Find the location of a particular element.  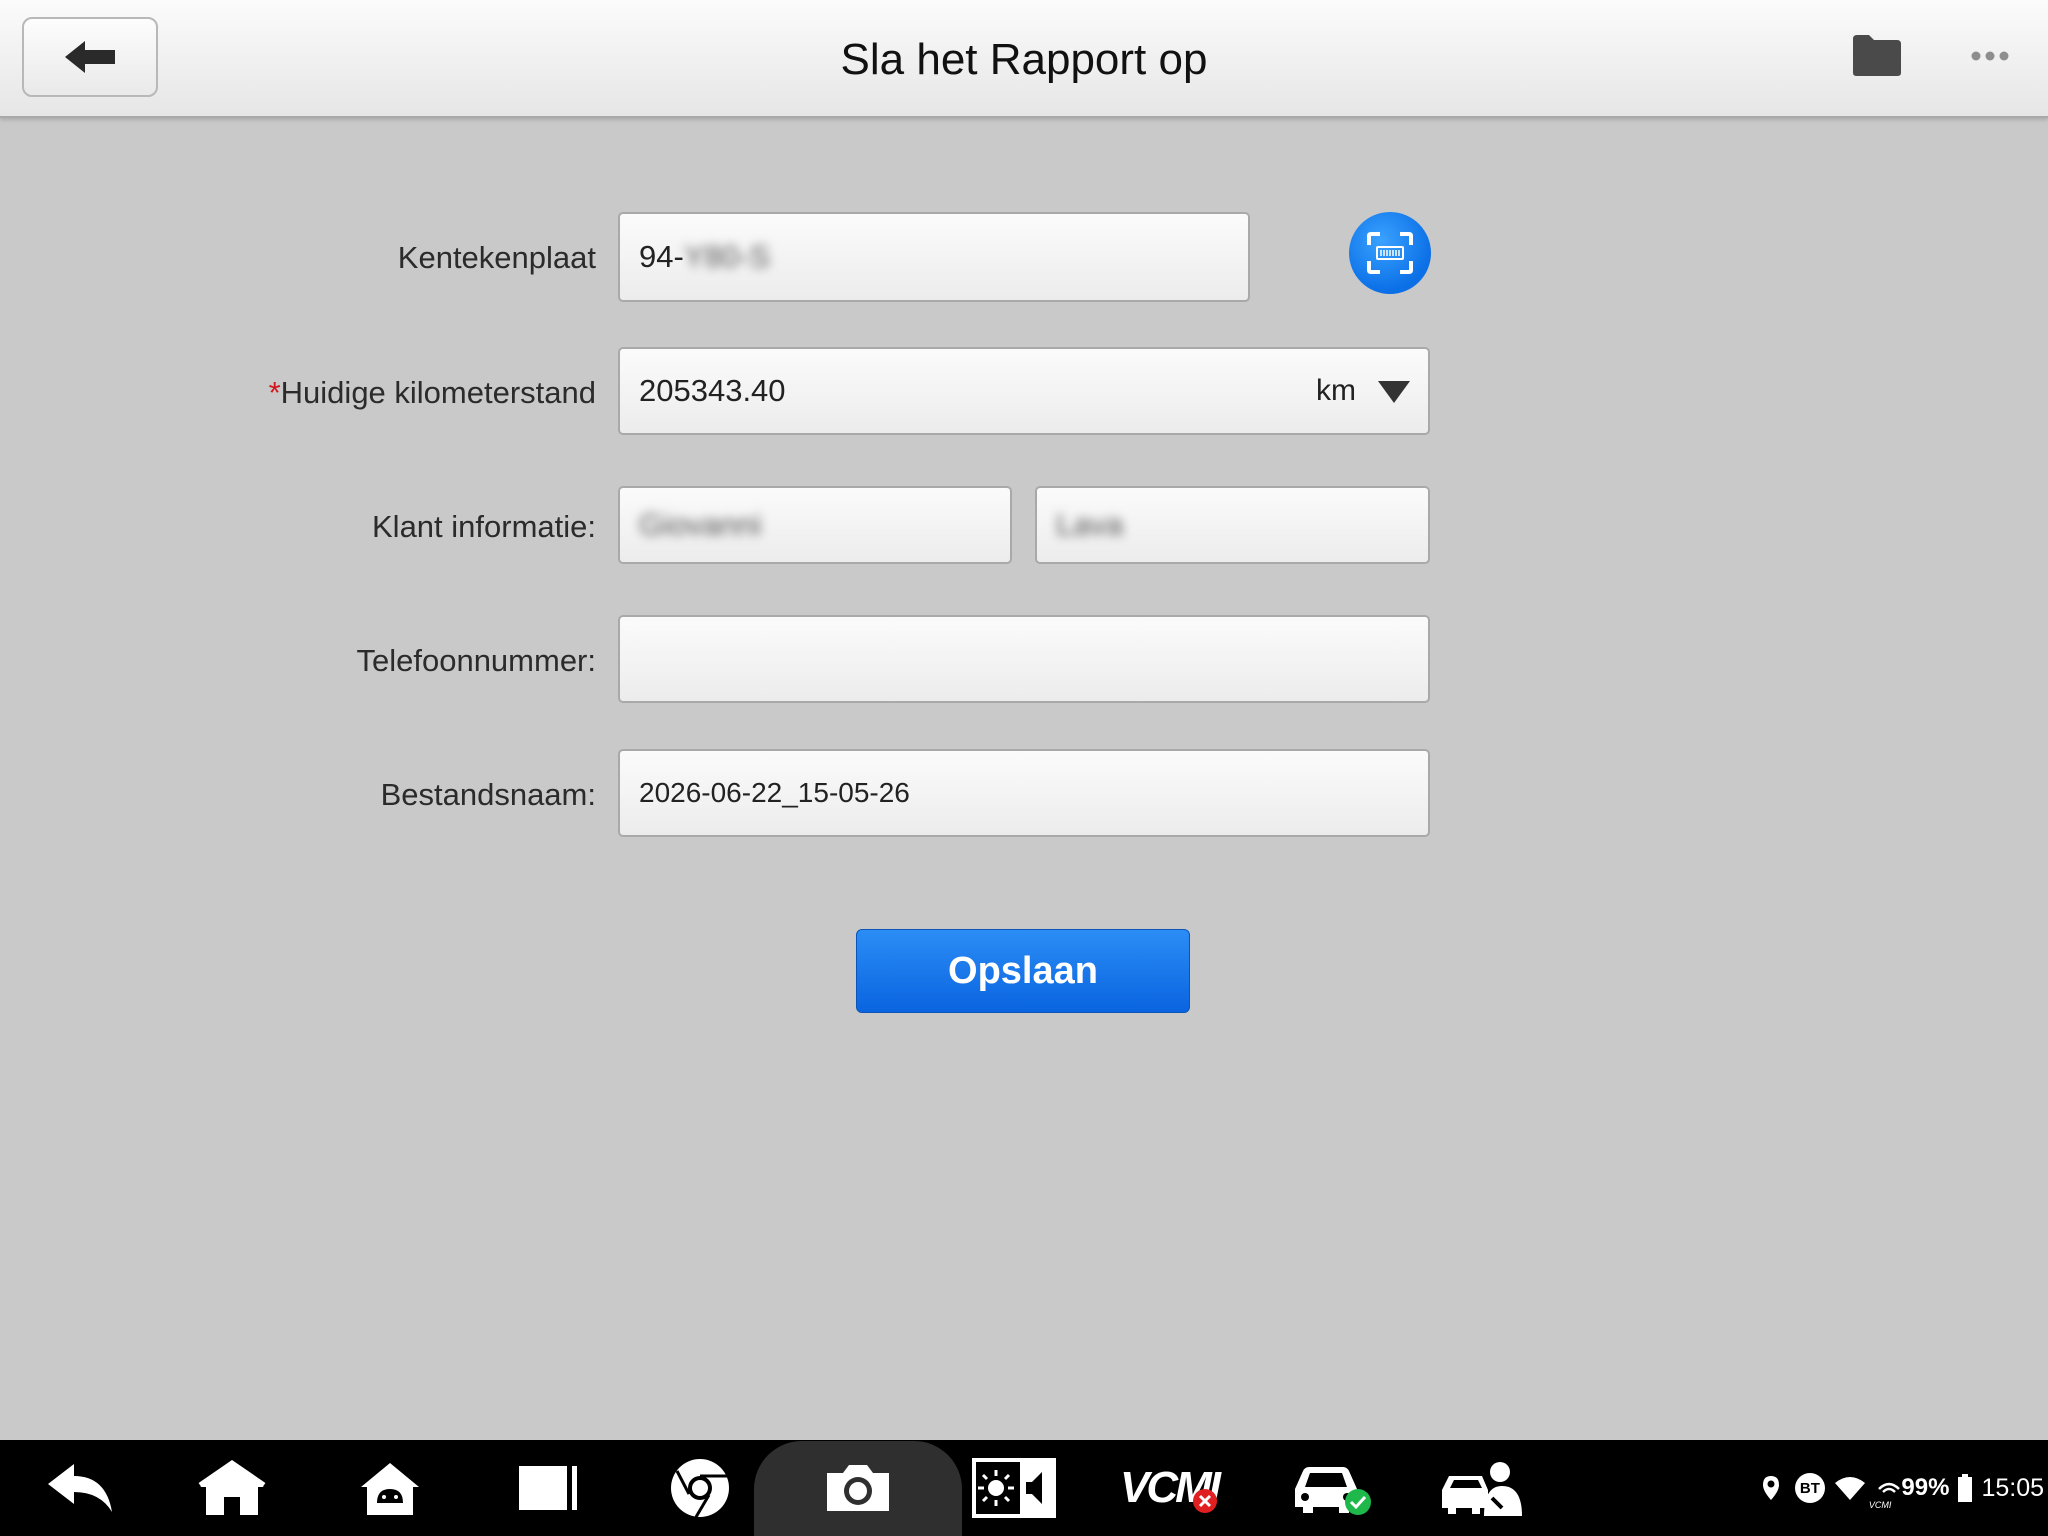

filename-value: 2026-06-22_15-05-26 is located at coordinates (774, 792).